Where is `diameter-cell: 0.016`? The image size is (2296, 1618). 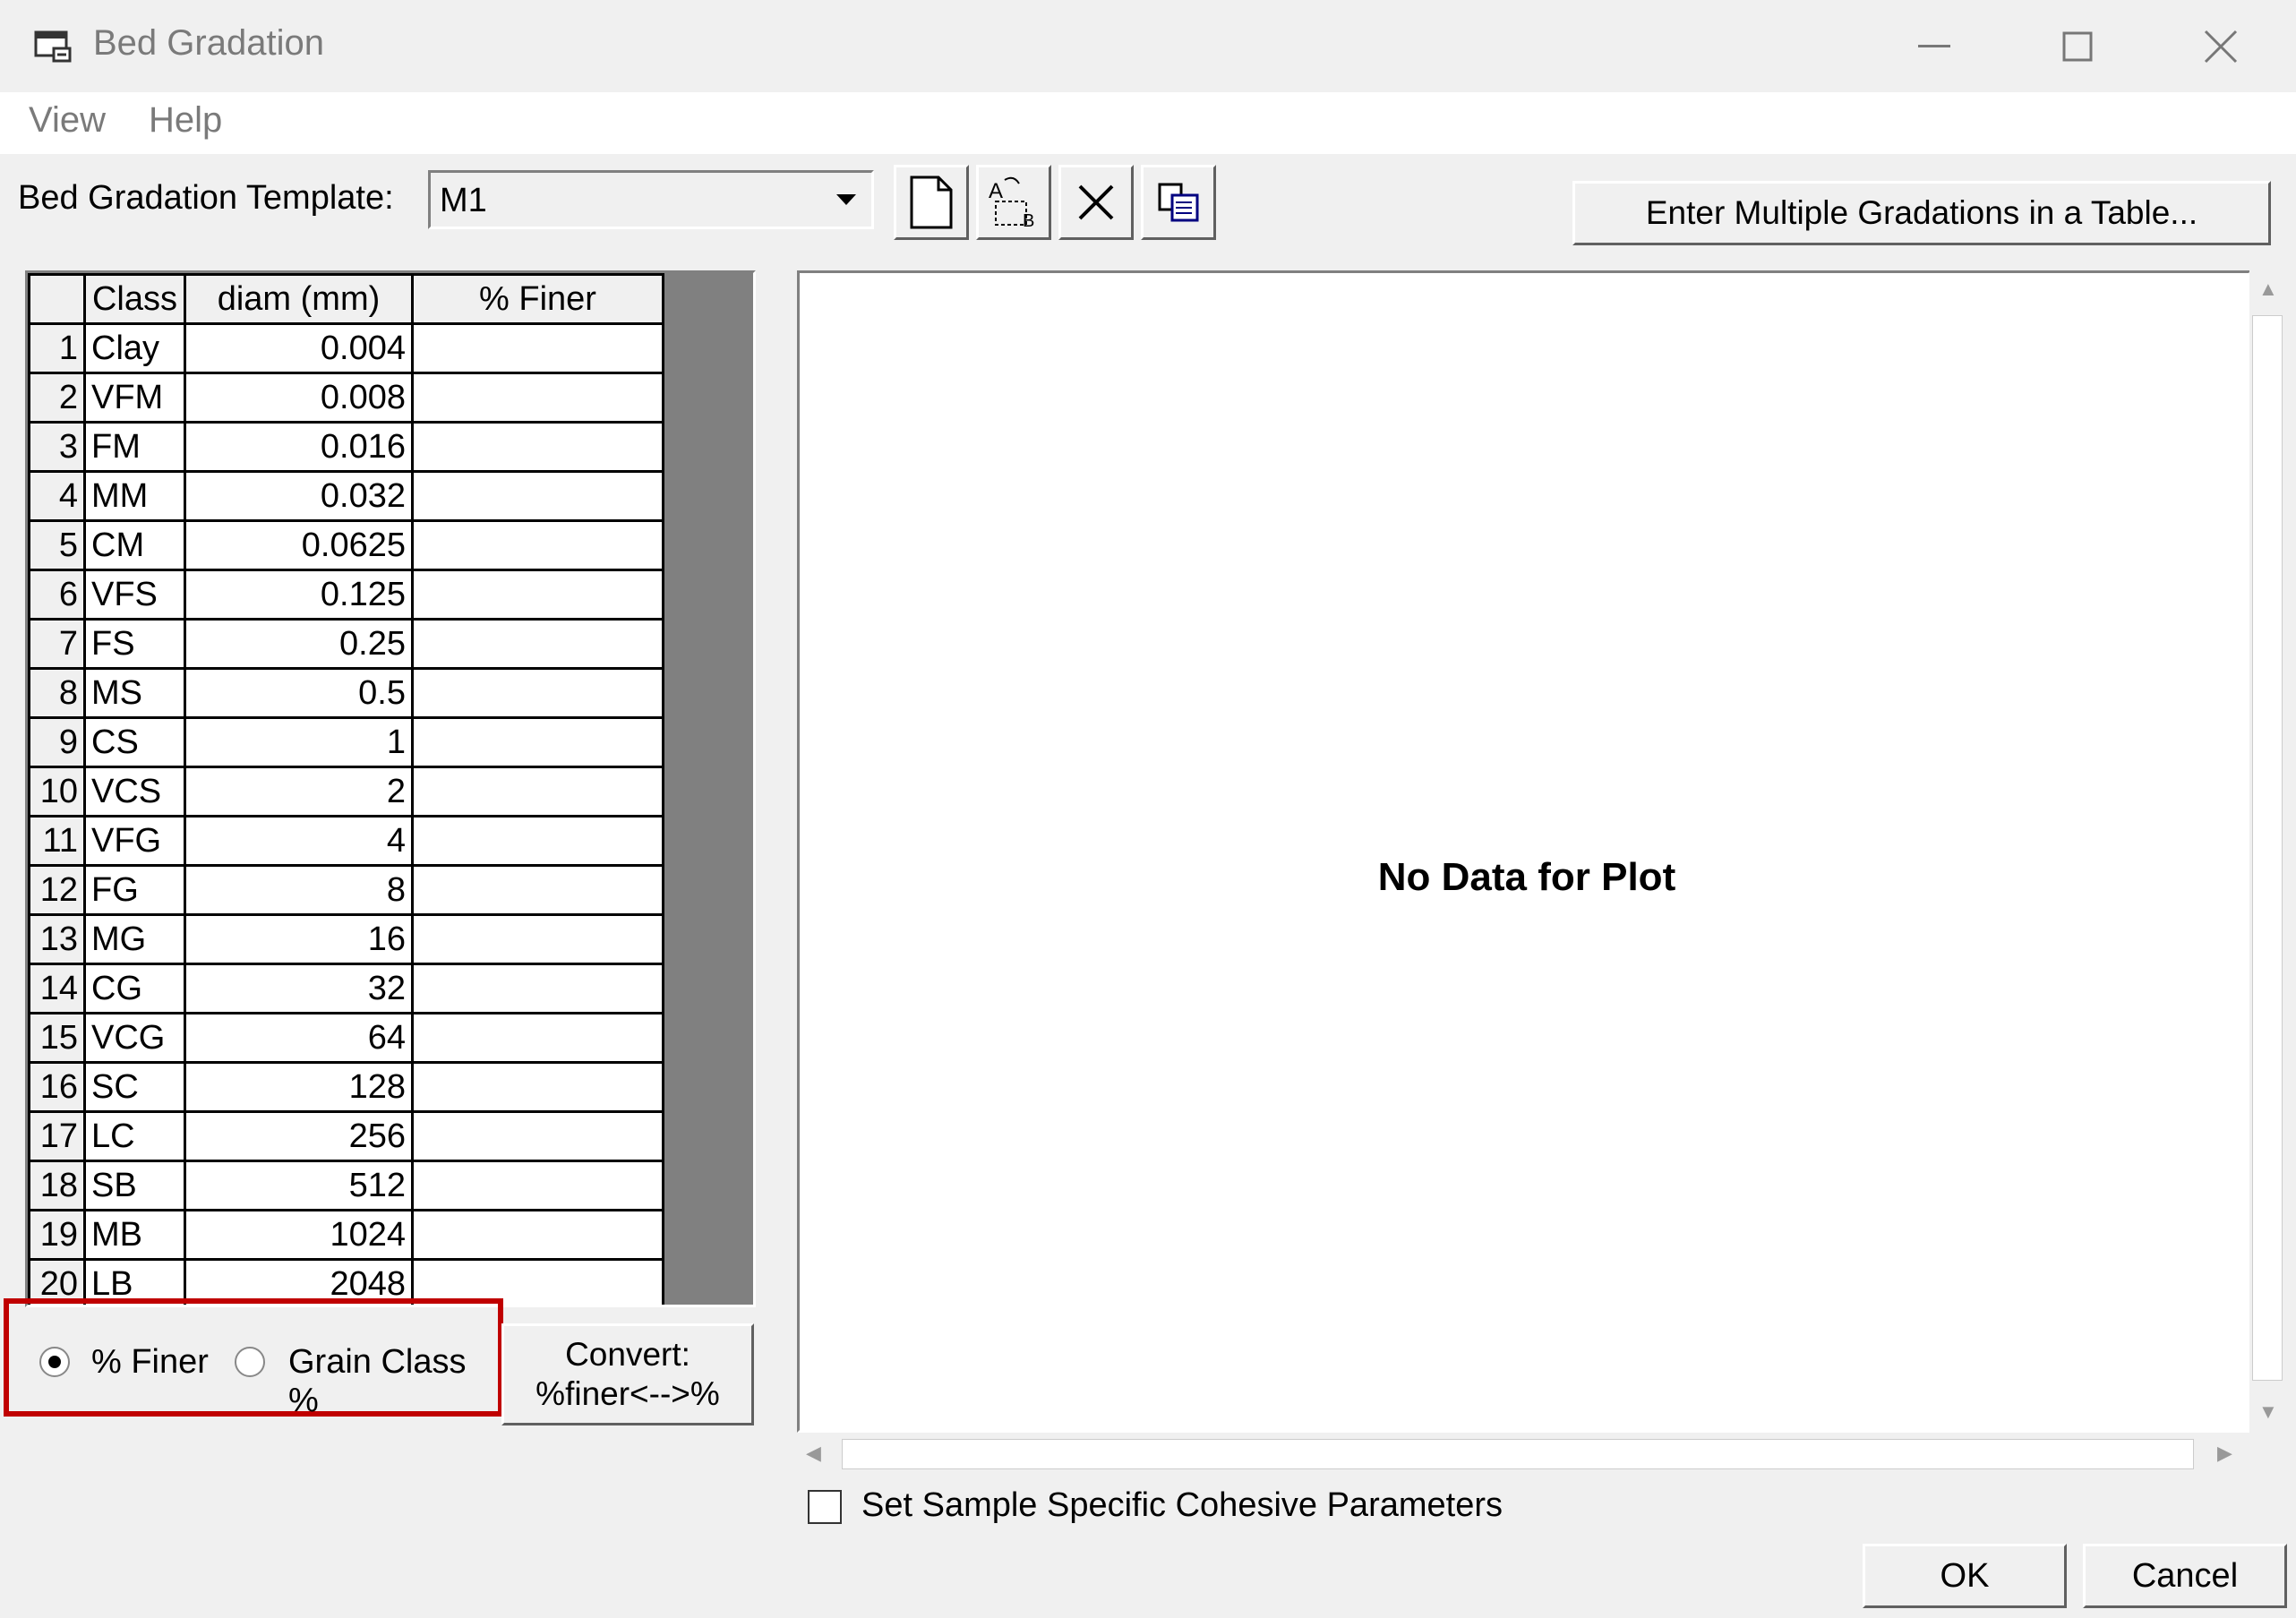
diameter-cell: 0.016 is located at coordinates (299, 447).